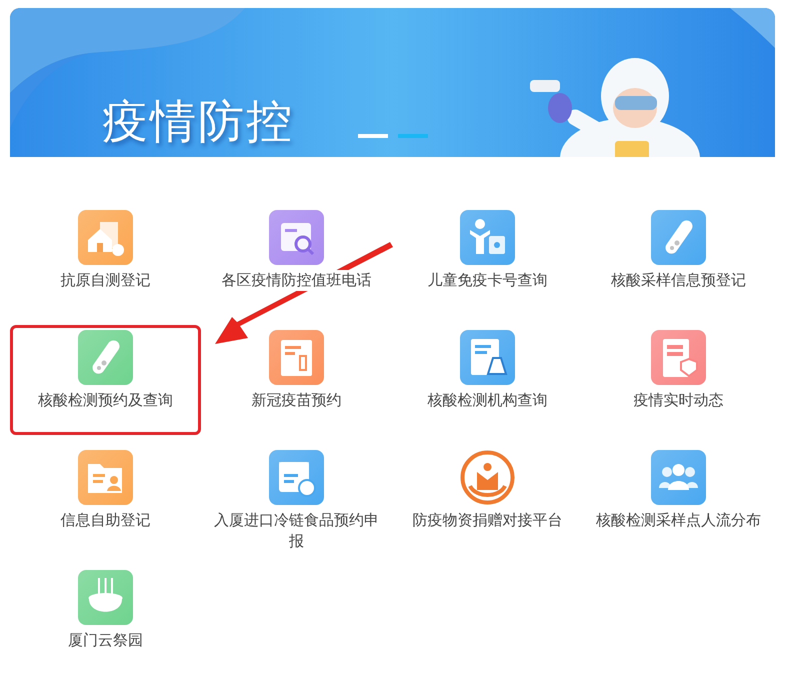 The image size is (785, 688). What do you see at coordinates (678, 357) in the screenshot?
I see `document-shield-icon` at bounding box center [678, 357].